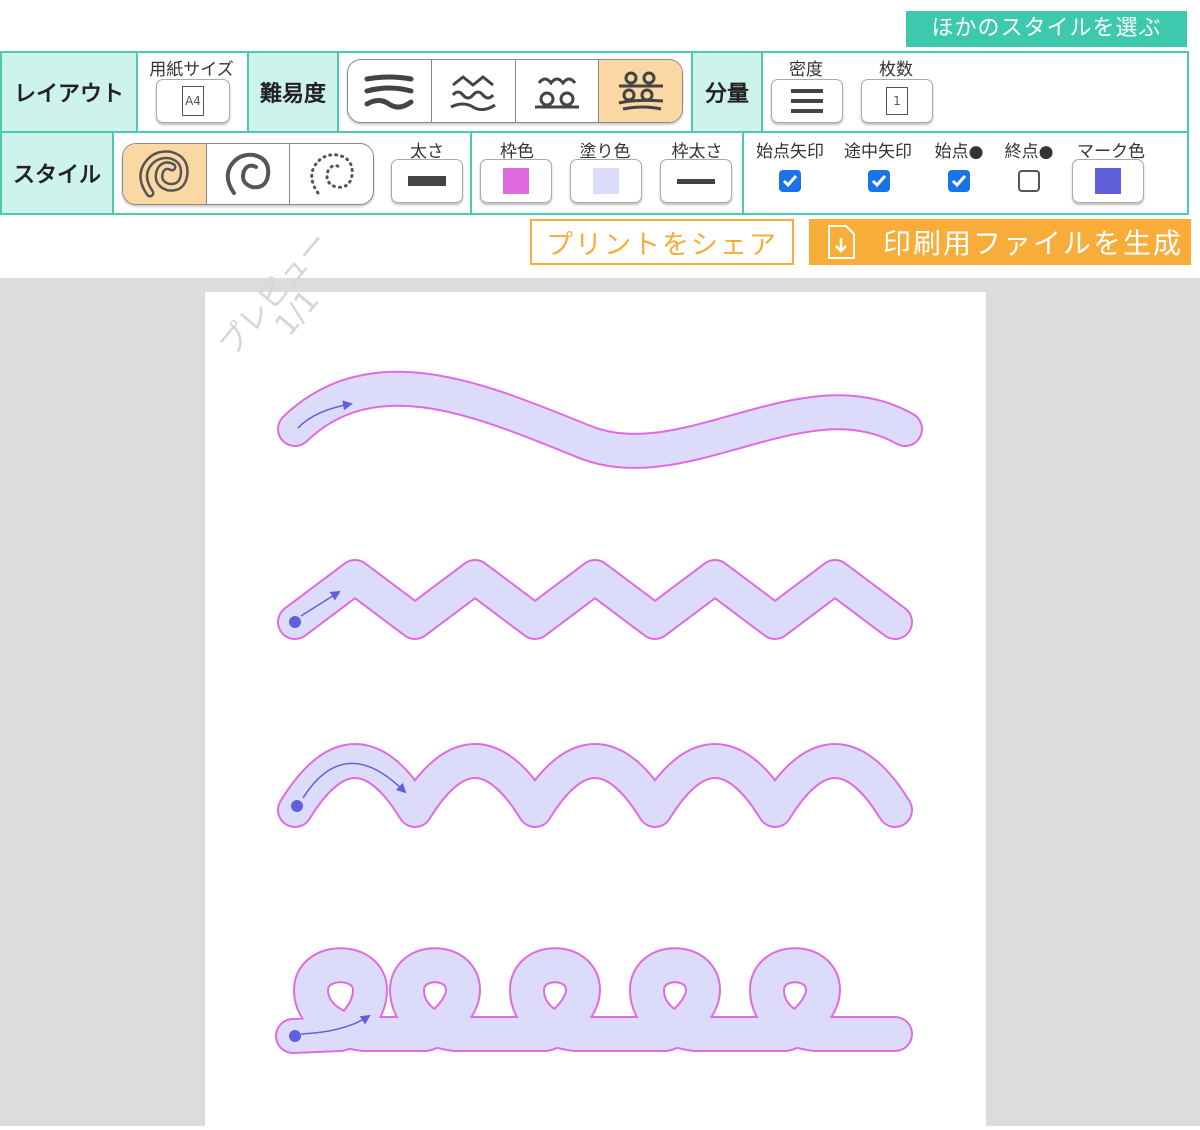 The width and height of the screenshot is (1200, 1130). I want to click on settings-row-layout: レイアウト 用紙サイズ A4 難易度 分量 密度 枚数 1, so click(594, 92).